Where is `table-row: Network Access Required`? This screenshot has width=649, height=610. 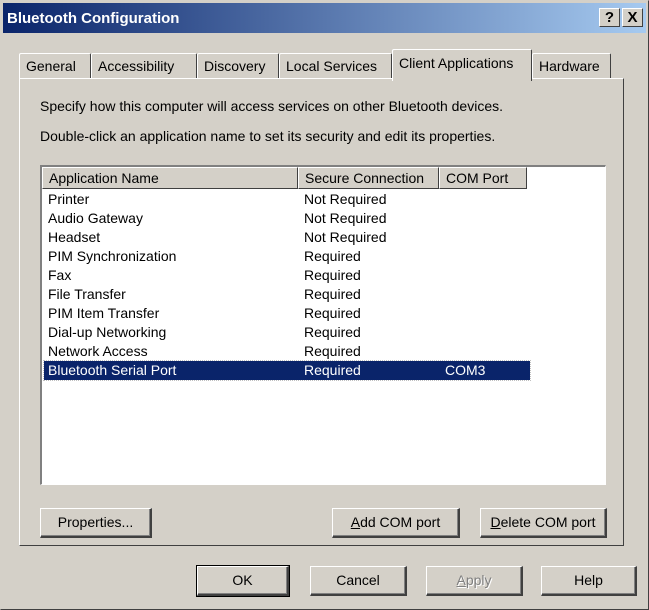 table-row: Network Access Required is located at coordinates (287, 351).